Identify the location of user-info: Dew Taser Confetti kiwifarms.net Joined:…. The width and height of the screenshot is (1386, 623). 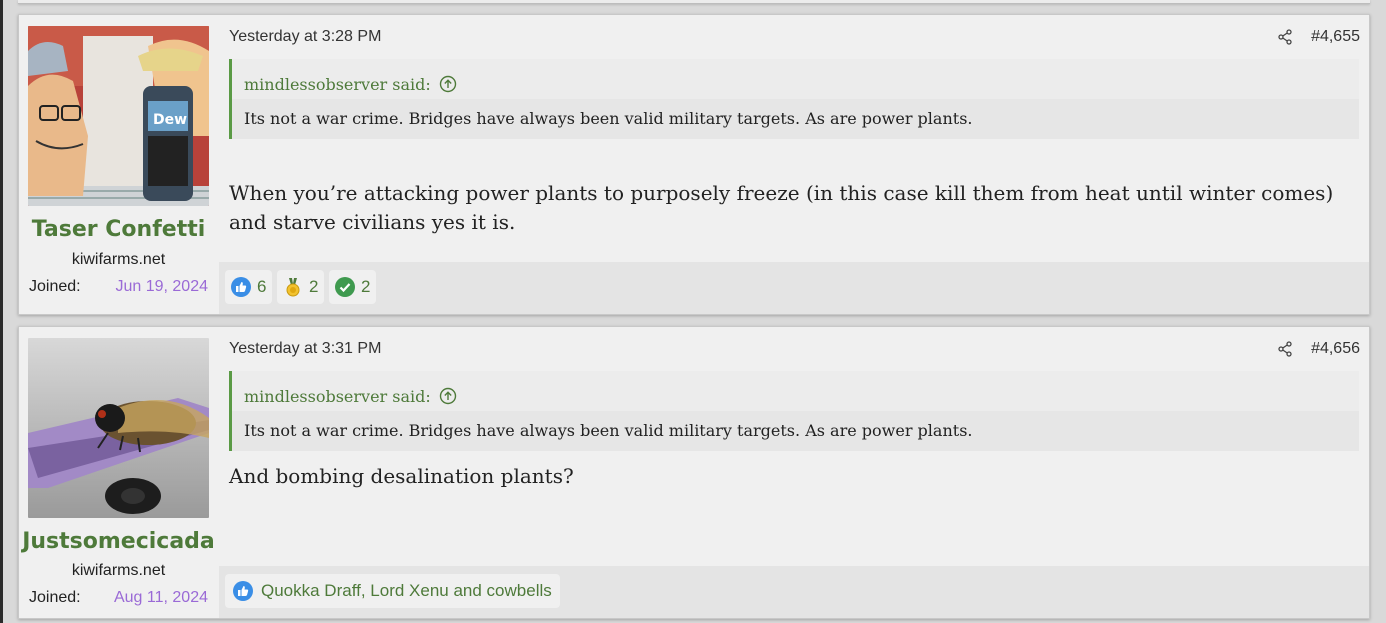
(118, 164).